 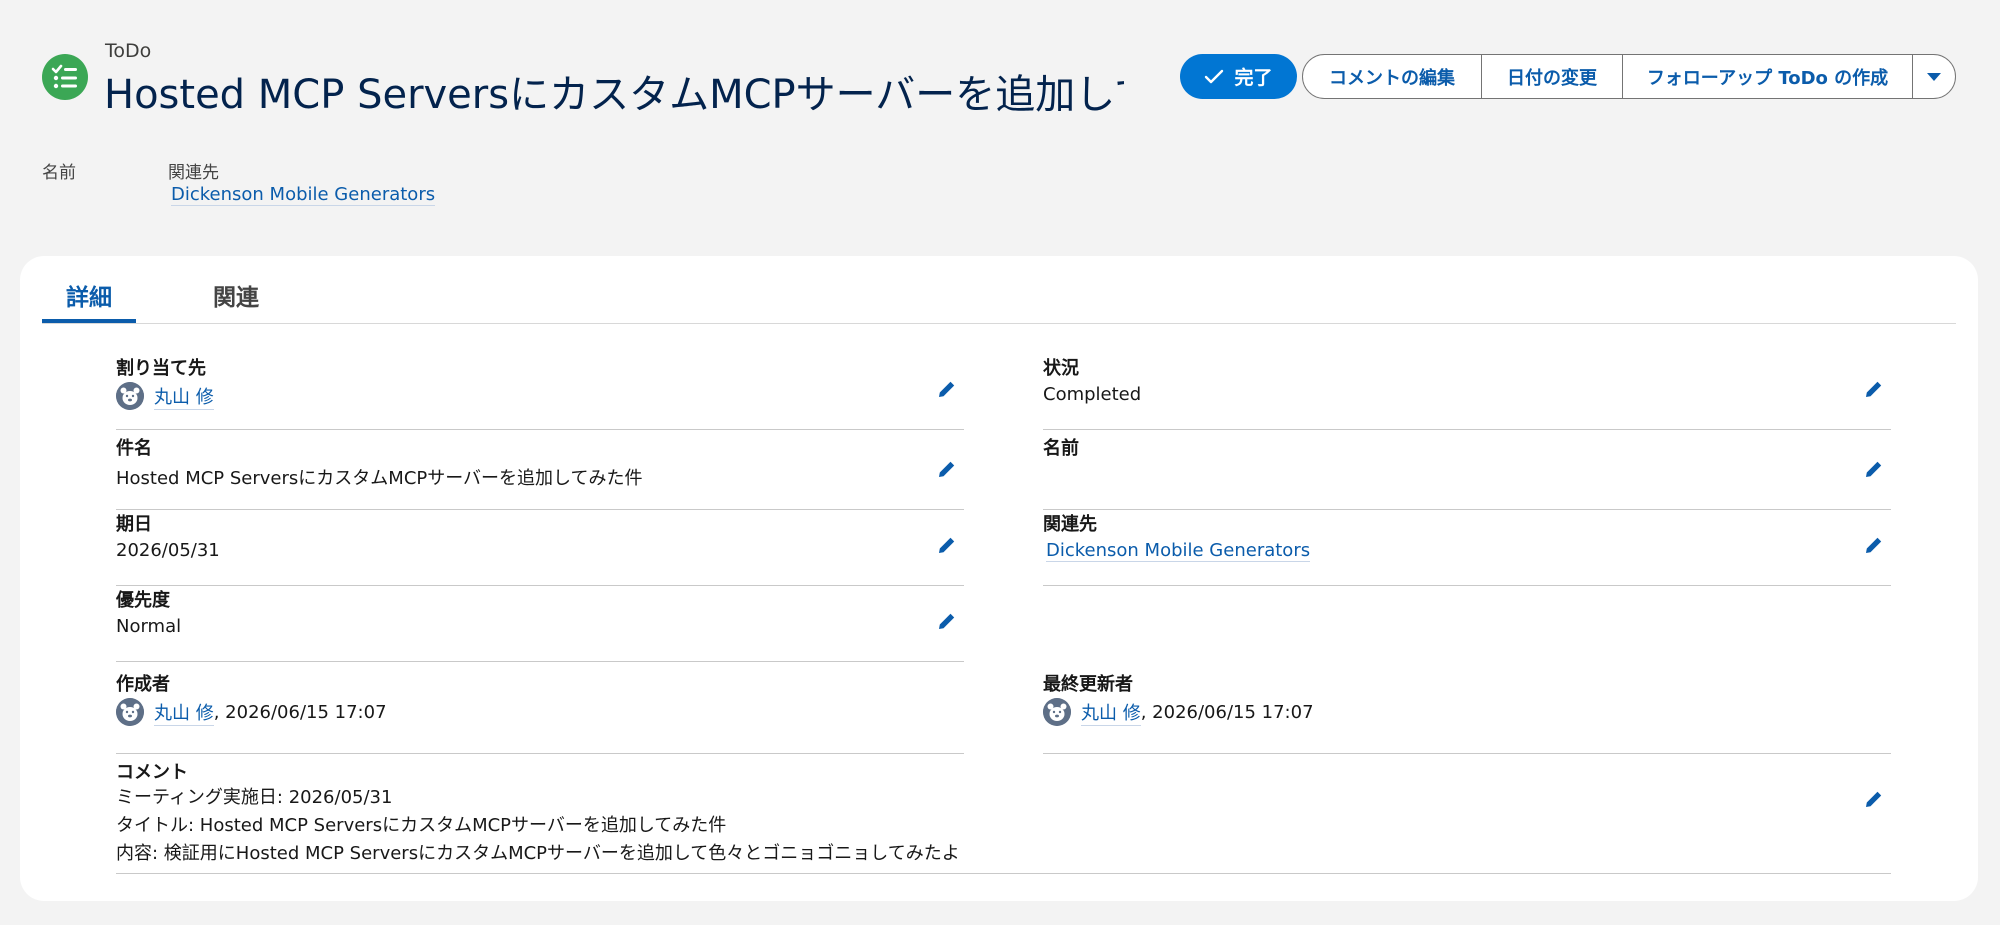 I want to click on tab-details: 詳細, so click(x=89, y=295).